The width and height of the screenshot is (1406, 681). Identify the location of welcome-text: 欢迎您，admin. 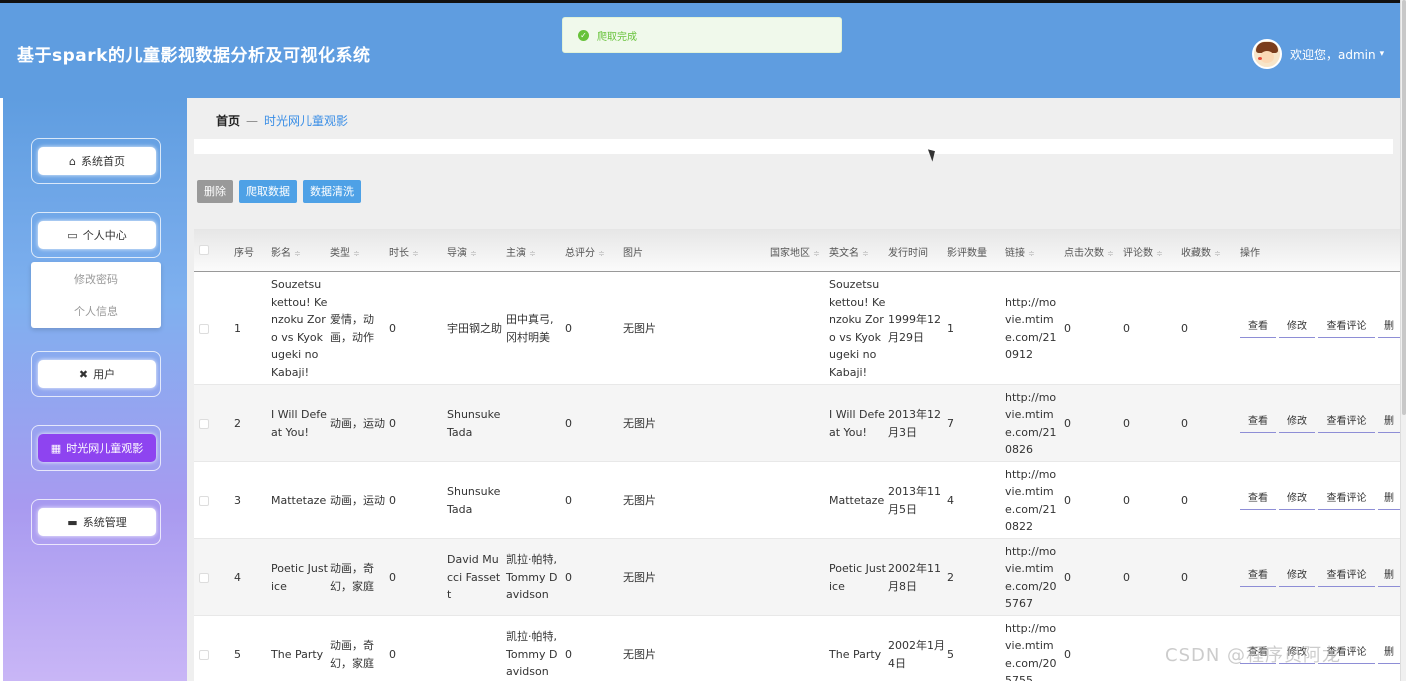
(1333, 54).